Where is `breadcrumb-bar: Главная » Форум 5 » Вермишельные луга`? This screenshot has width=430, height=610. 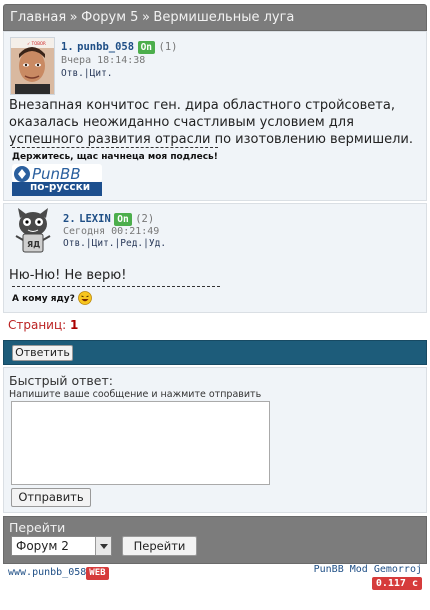
breadcrumb-bar: Главная » Форум 5 » Вермишельные луга is located at coordinates (215, 17).